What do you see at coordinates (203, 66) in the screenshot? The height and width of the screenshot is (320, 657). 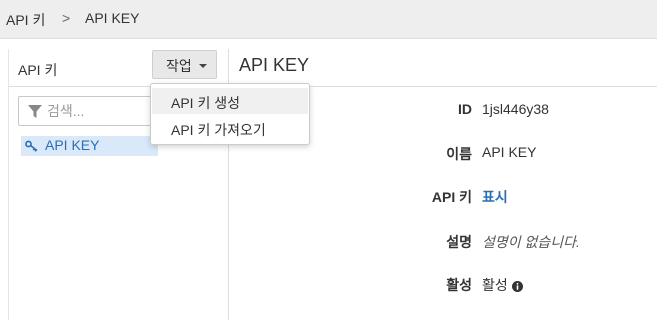 I see `caret-down-icon` at bounding box center [203, 66].